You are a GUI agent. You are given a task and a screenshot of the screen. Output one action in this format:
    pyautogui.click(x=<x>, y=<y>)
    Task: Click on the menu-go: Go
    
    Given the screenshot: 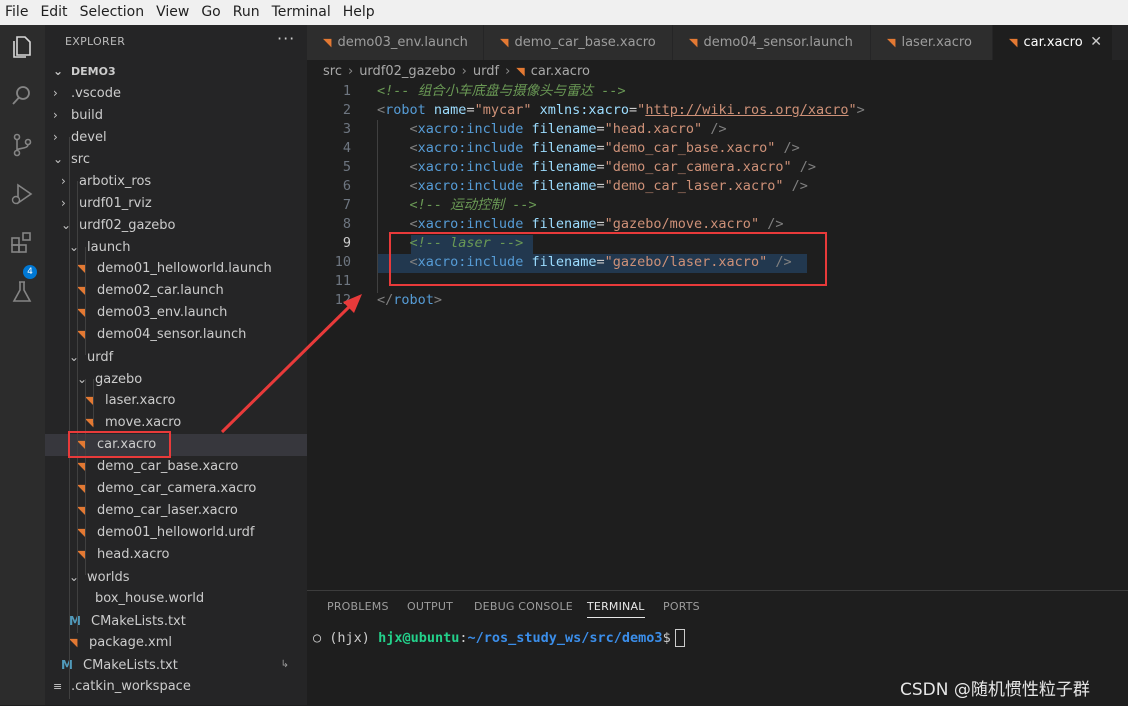 What is the action you would take?
    pyautogui.click(x=211, y=12)
    